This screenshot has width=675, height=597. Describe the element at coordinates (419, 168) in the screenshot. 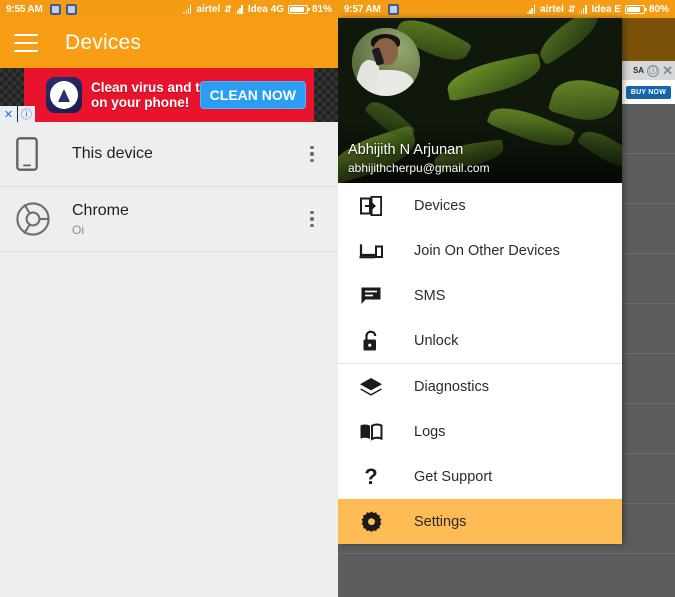

I see `account-email: abhijithcherpu@gmail.com` at that location.